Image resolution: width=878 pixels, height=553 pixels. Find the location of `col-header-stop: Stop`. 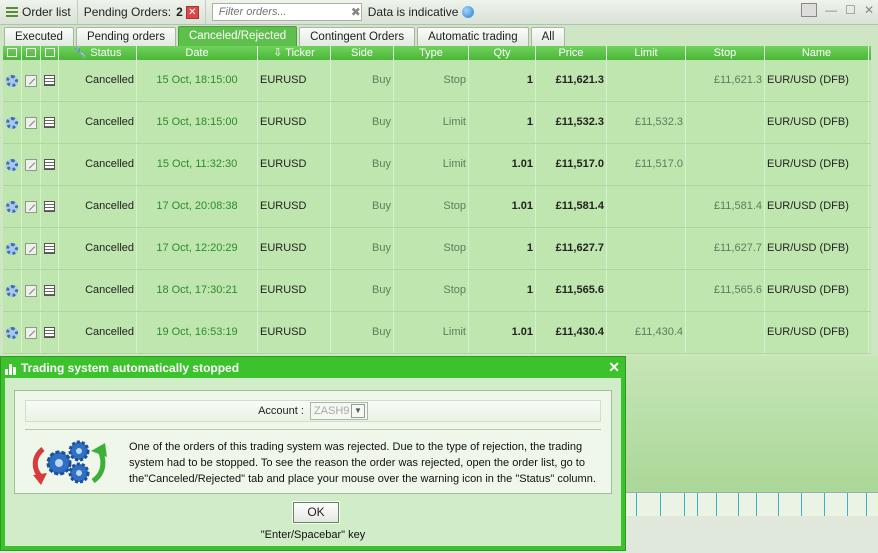

col-header-stop: Stop is located at coordinates (725, 53).